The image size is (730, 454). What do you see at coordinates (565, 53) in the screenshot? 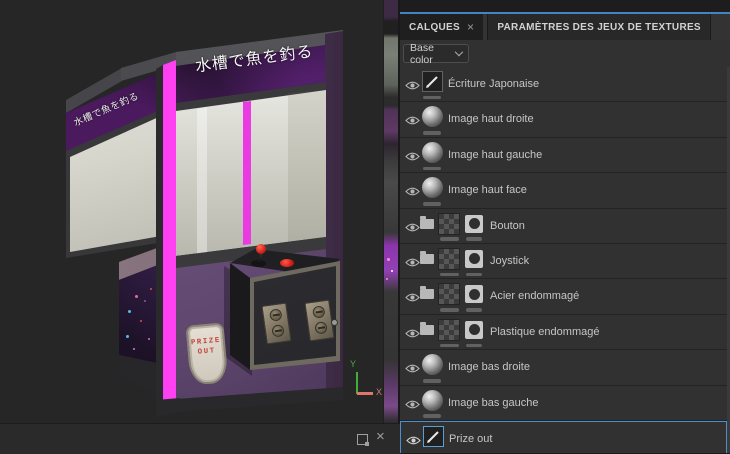
I see `panel-toolbar: Base color` at bounding box center [565, 53].